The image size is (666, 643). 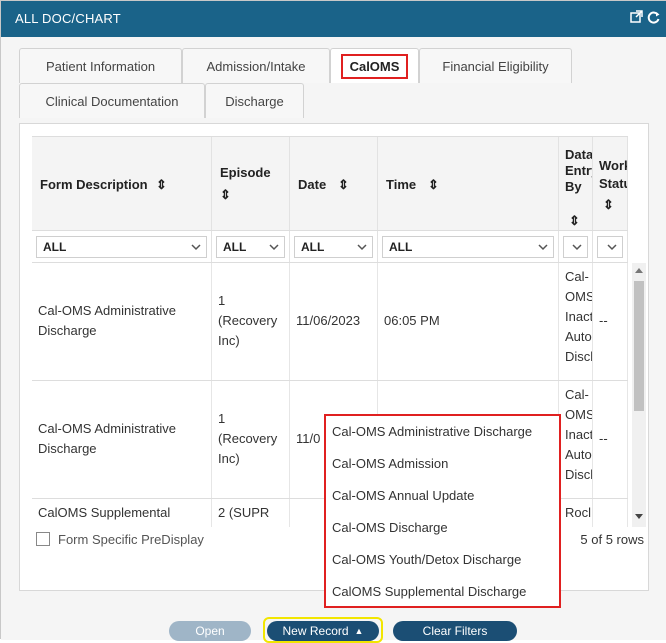 I want to click on scrollbar-thumb, so click(x=639, y=346).